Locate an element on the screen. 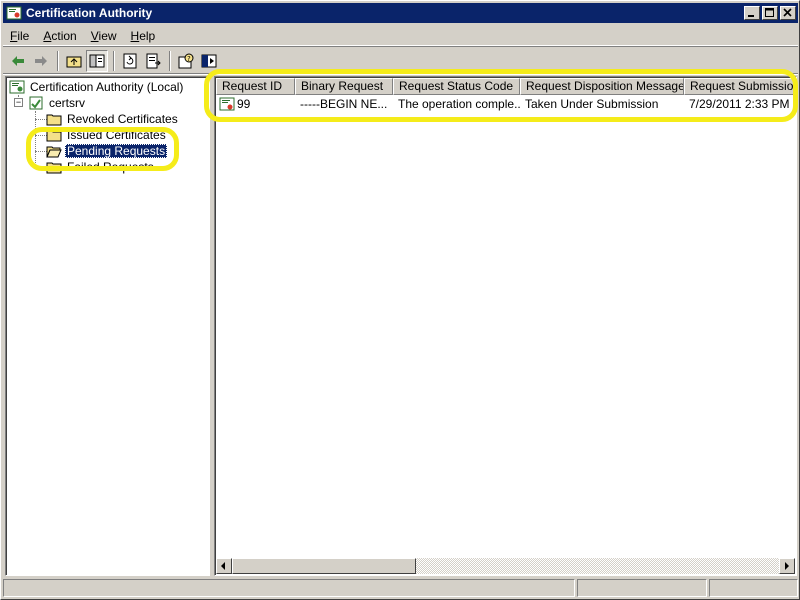 This screenshot has height=600, width=800. help-button: ? is located at coordinates (186, 61).